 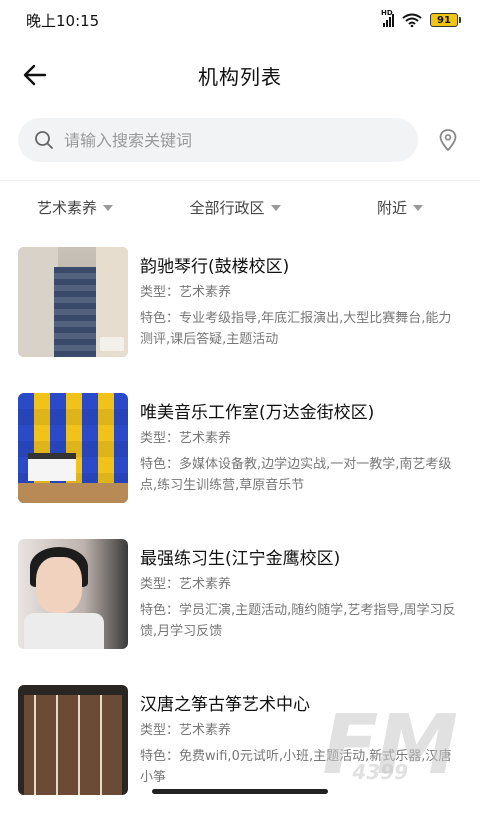 I want to click on institution-features: 特色：免费wifi,0元试听,小班,主题活动,新式乐器,汉唐小筝, so click(x=296, y=767).